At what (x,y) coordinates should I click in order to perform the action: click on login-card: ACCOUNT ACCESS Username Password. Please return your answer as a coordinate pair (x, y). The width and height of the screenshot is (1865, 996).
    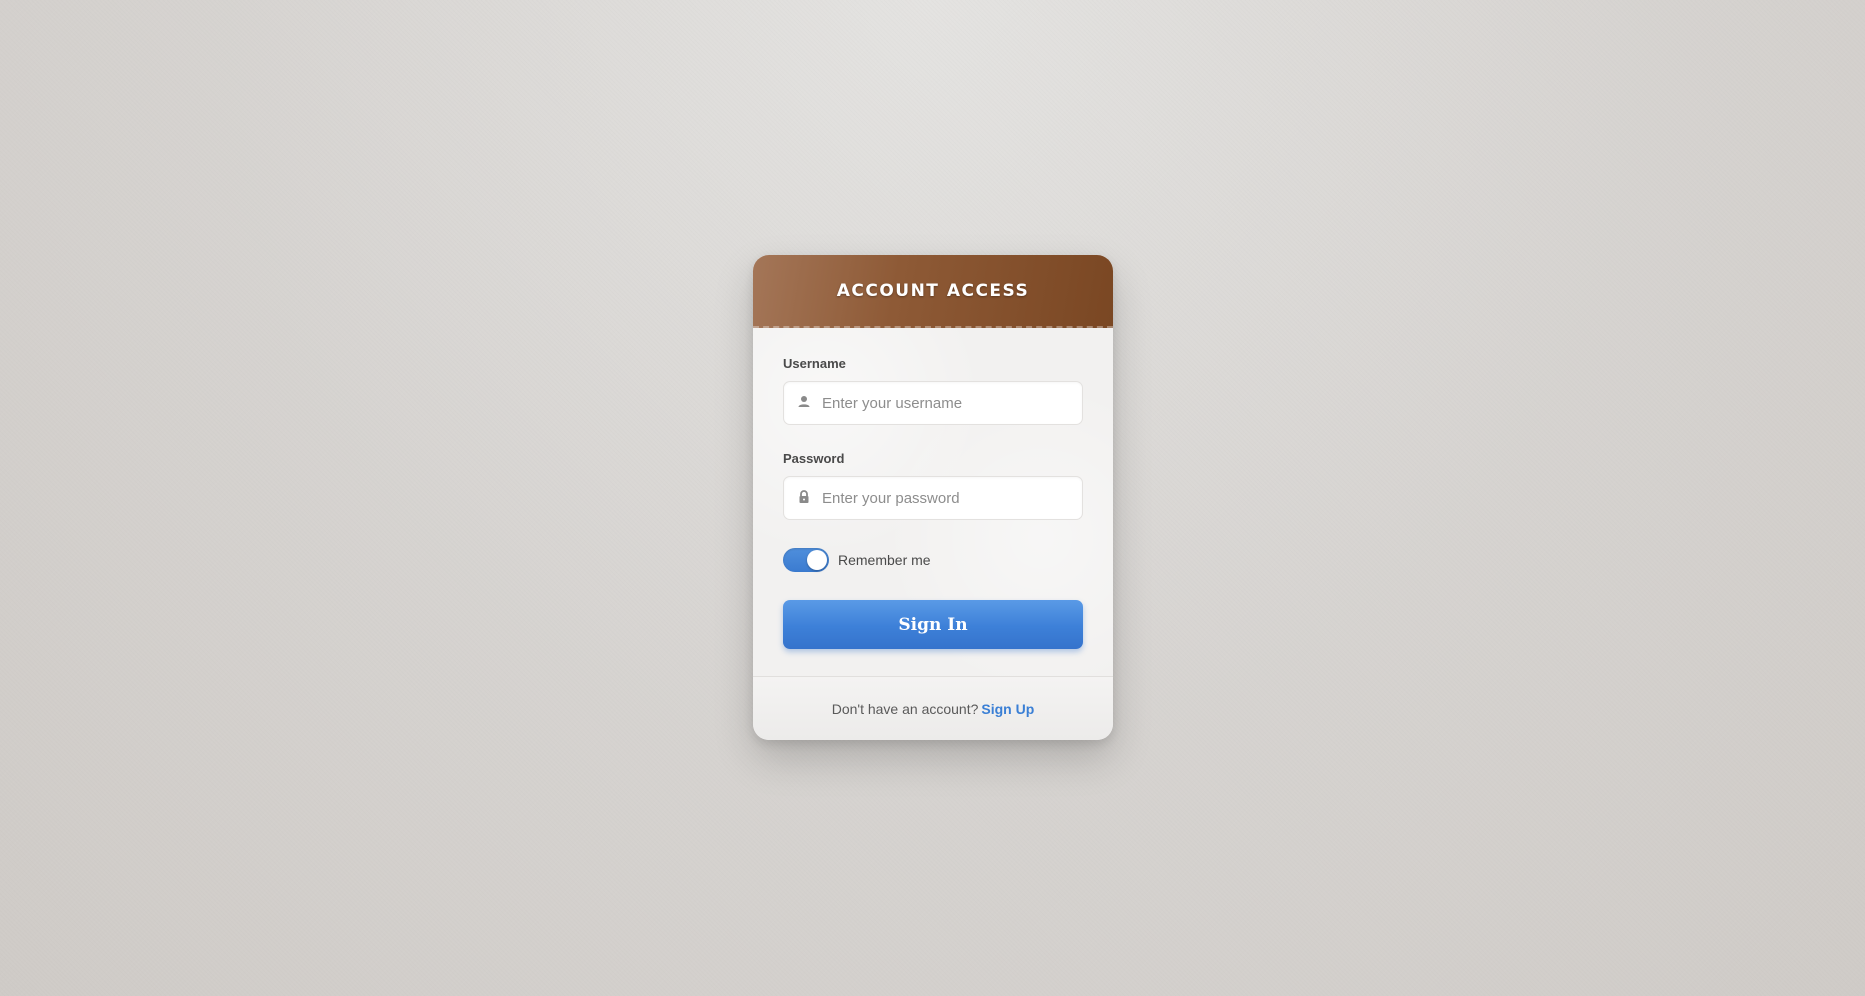
    Looking at the image, I should click on (933, 497).